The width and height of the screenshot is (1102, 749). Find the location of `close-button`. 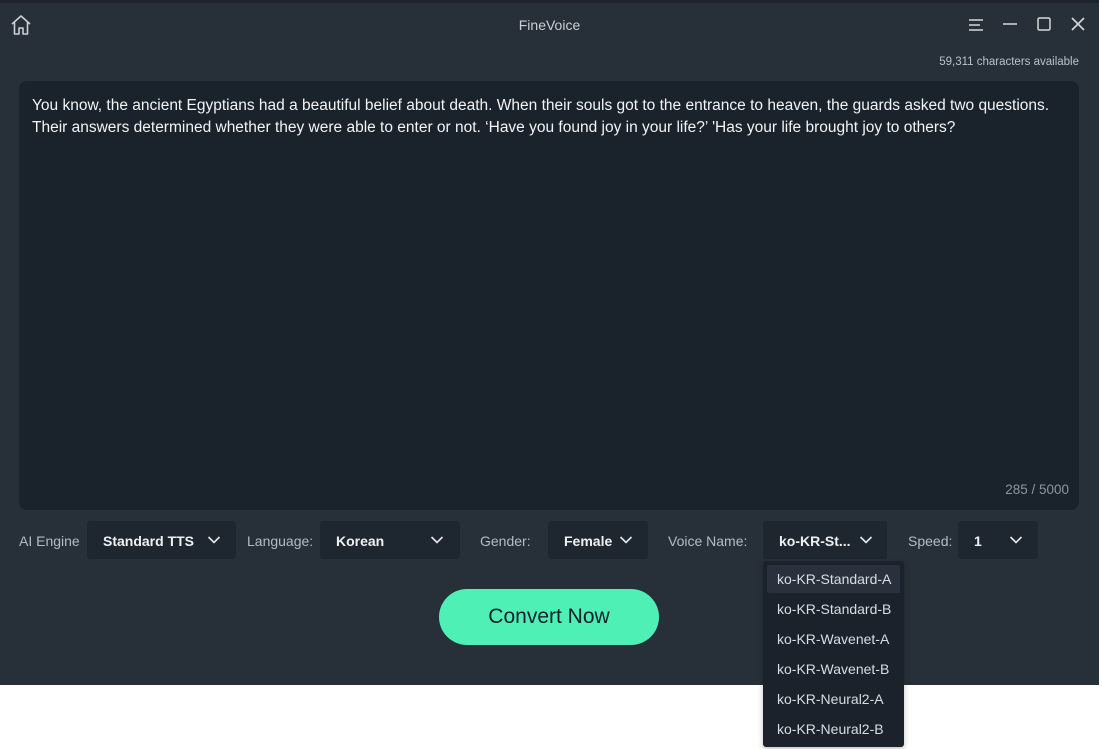

close-button is located at coordinates (1078, 25).